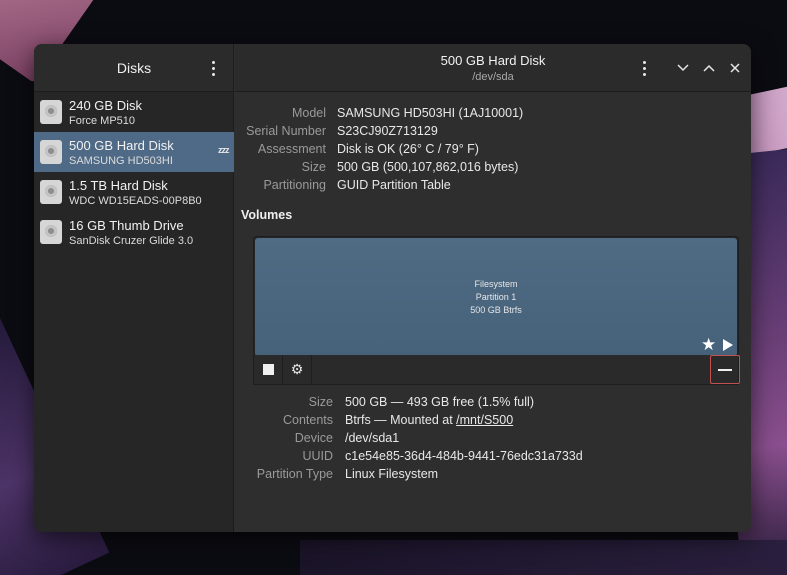 This screenshot has height=575, width=787. I want to click on disk-item-240gb: 240 GB Disk Force MP510, so click(134, 112).